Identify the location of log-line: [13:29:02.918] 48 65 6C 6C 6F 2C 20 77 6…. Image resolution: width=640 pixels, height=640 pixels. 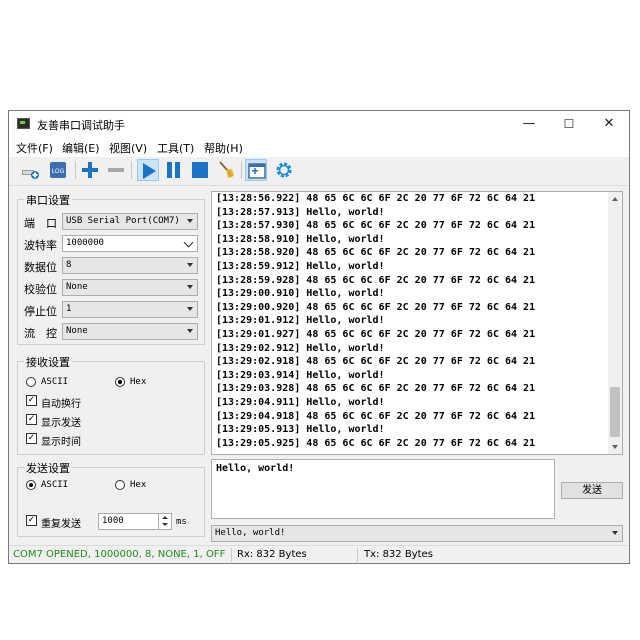
(376, 362).